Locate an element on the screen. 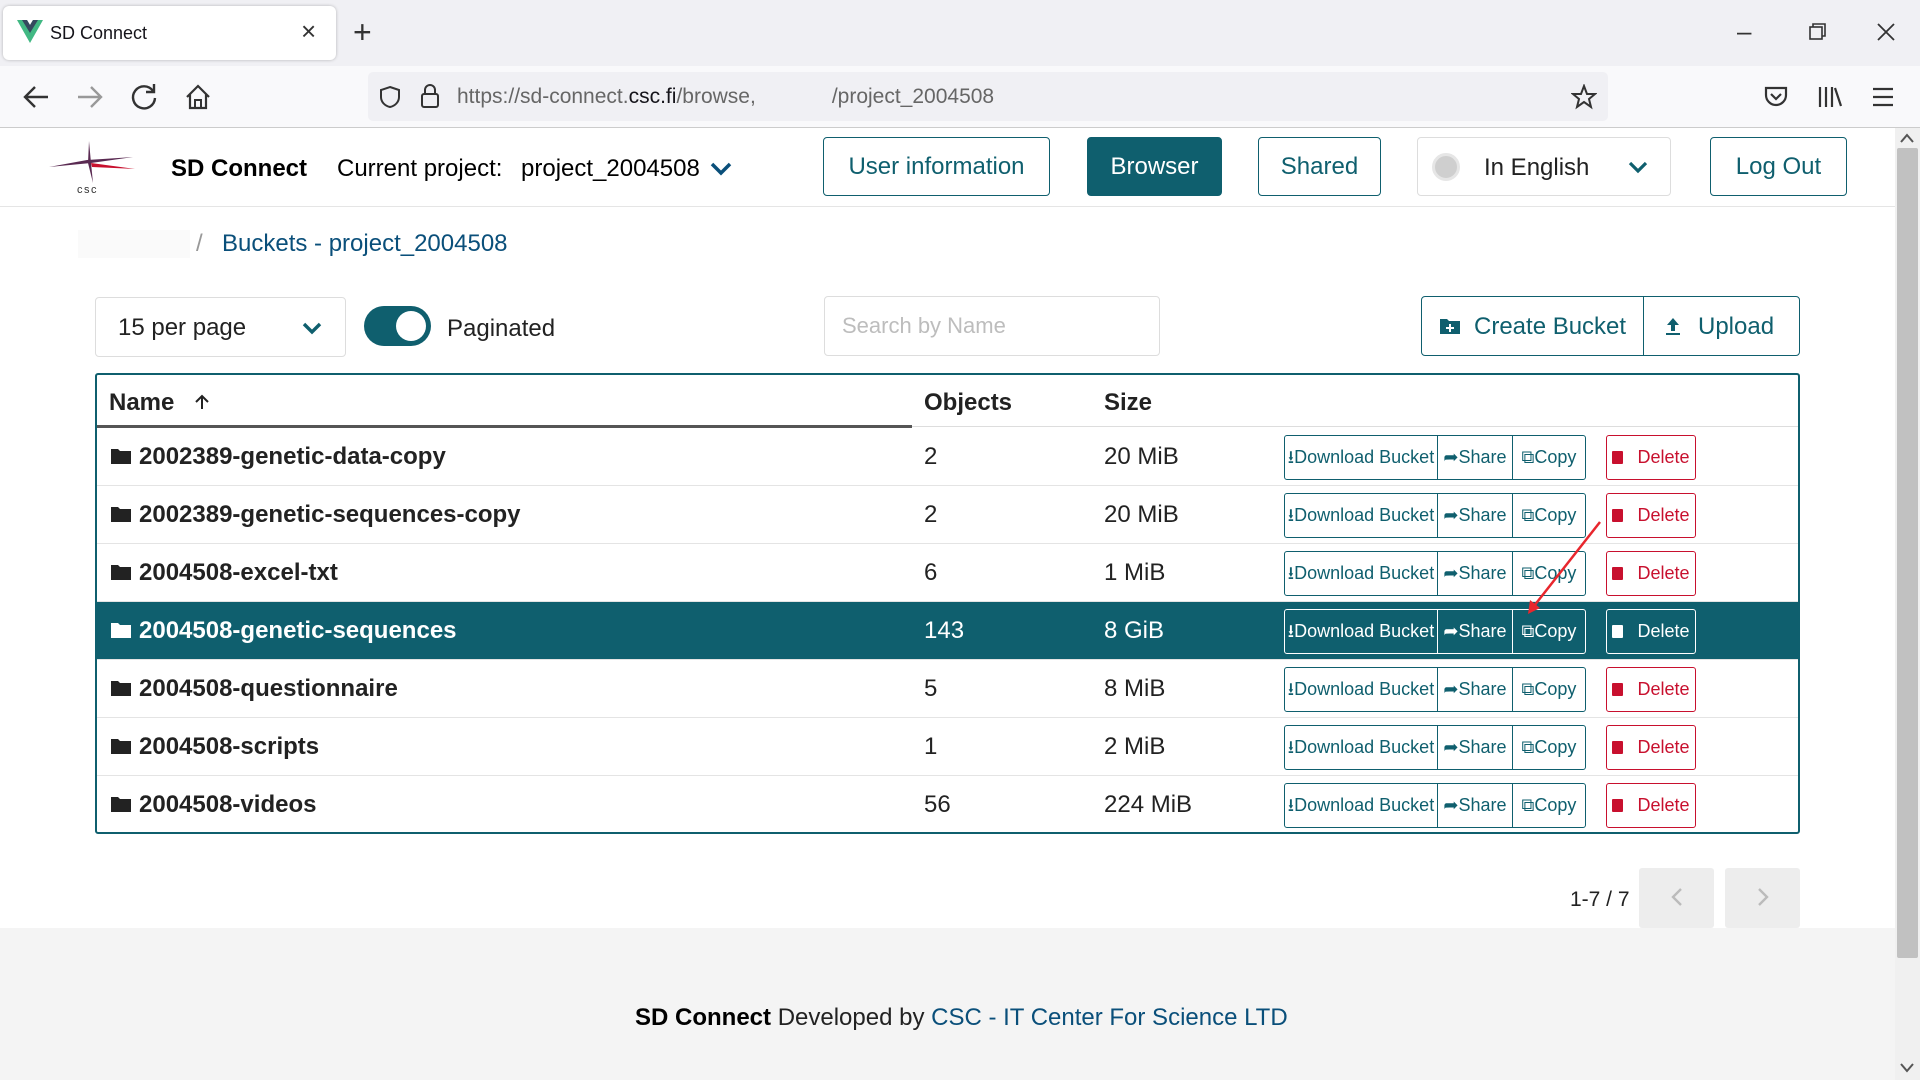  scroll-up-icon is located at coordinates (1907, 138).